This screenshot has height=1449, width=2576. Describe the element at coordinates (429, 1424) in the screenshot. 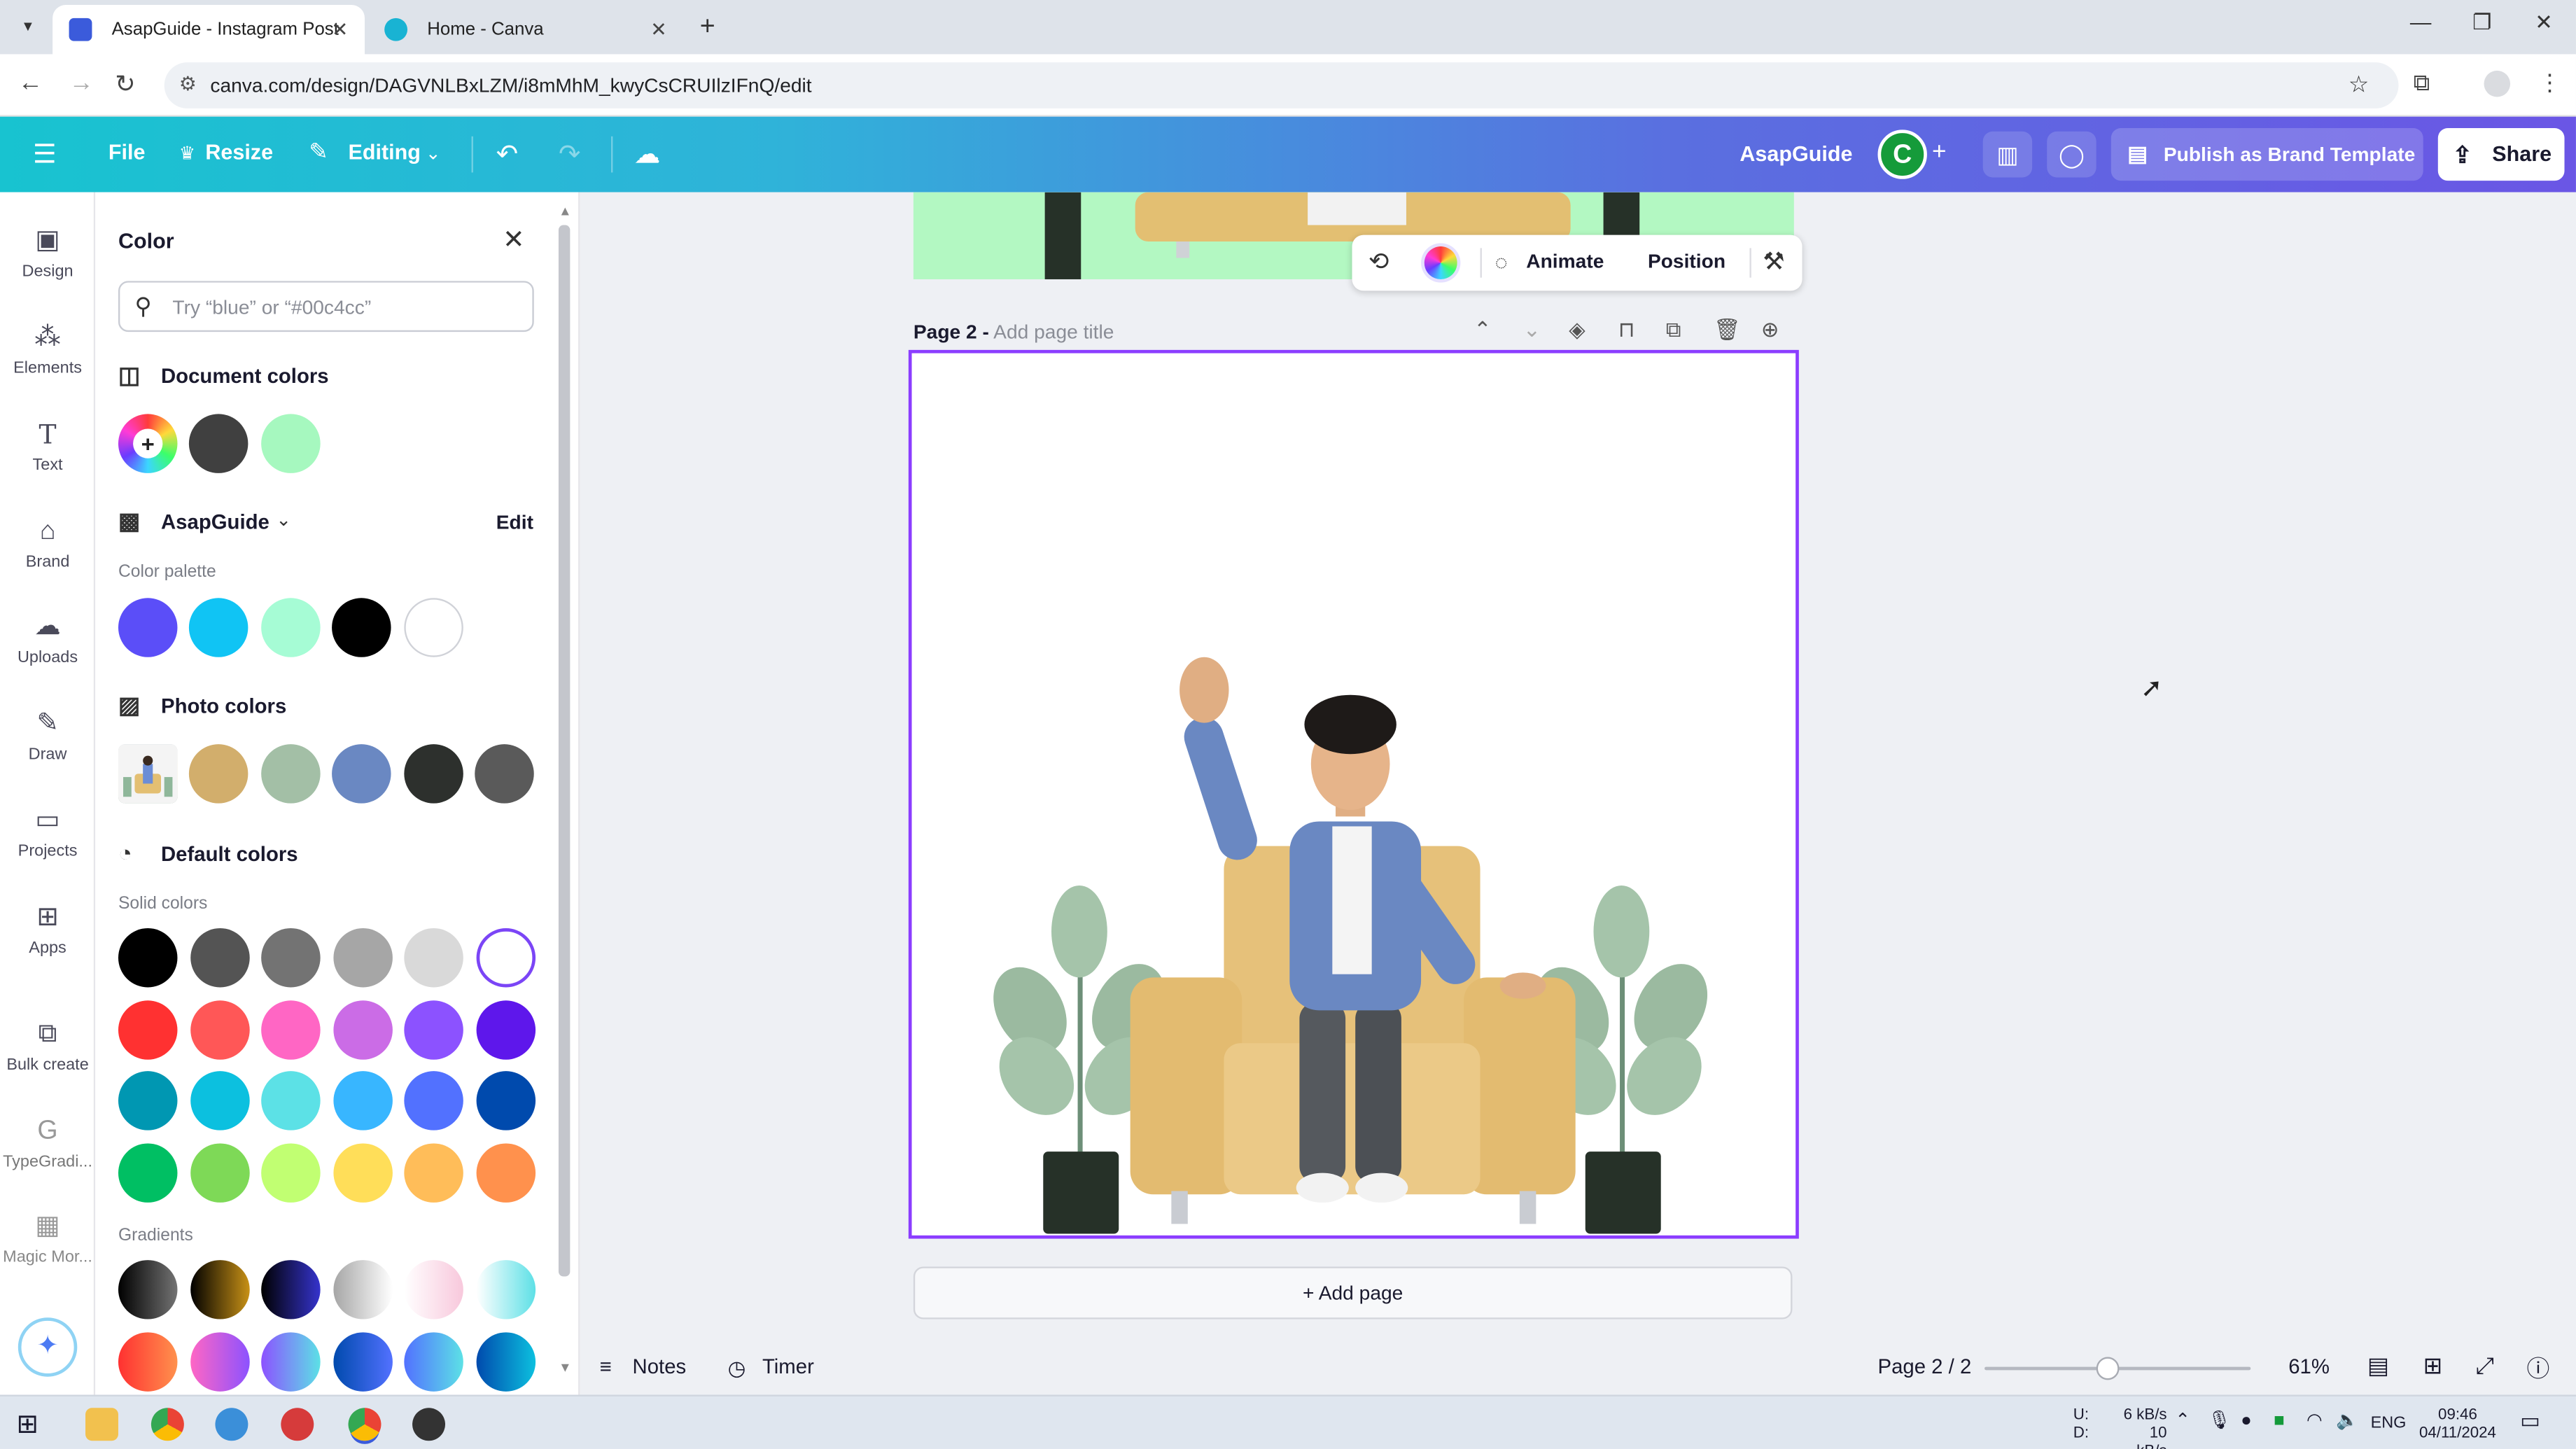

I see `app-icon` at that location.